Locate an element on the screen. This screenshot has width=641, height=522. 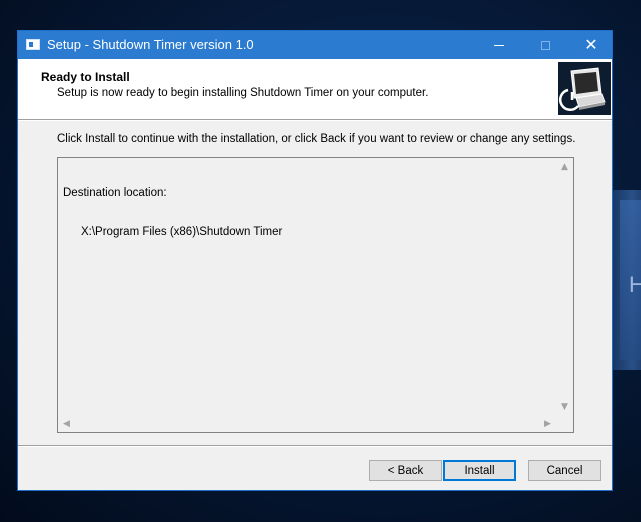
setup-app-icon is located at coordinates (33, 44).